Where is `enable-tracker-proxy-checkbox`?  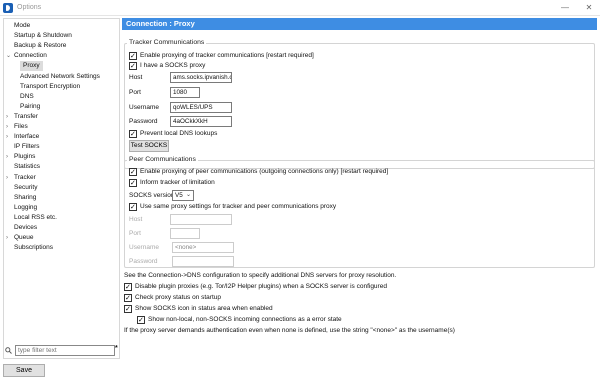
enable-tracker-proxy-checkbox is located at coordinates (133, 56).